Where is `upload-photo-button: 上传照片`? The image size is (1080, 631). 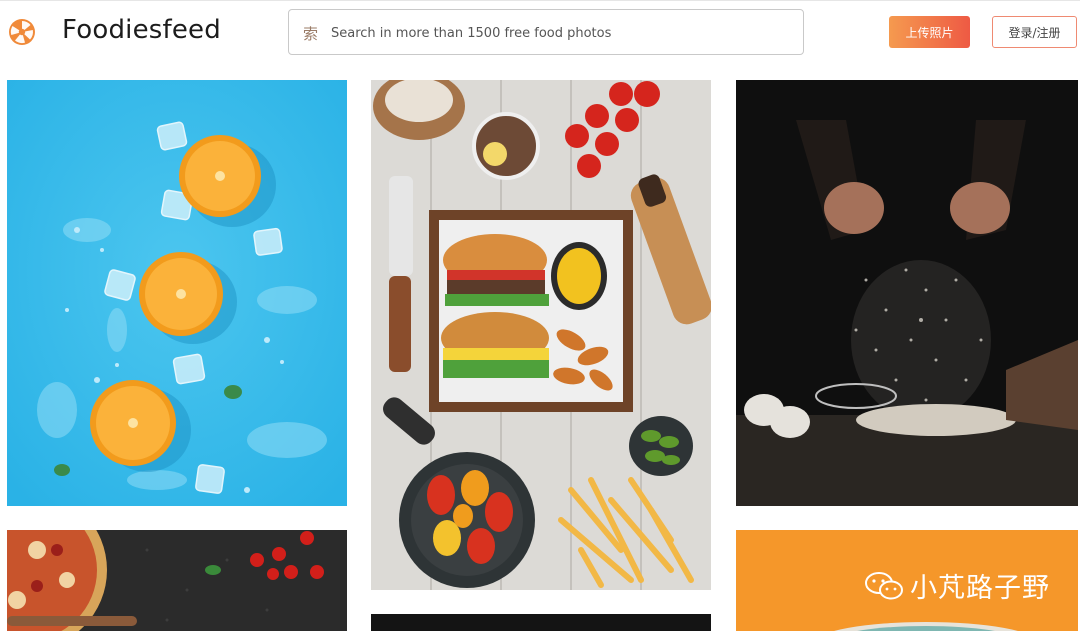
upload-photo-button: 上传照片 is located at coordinates (929, 32).